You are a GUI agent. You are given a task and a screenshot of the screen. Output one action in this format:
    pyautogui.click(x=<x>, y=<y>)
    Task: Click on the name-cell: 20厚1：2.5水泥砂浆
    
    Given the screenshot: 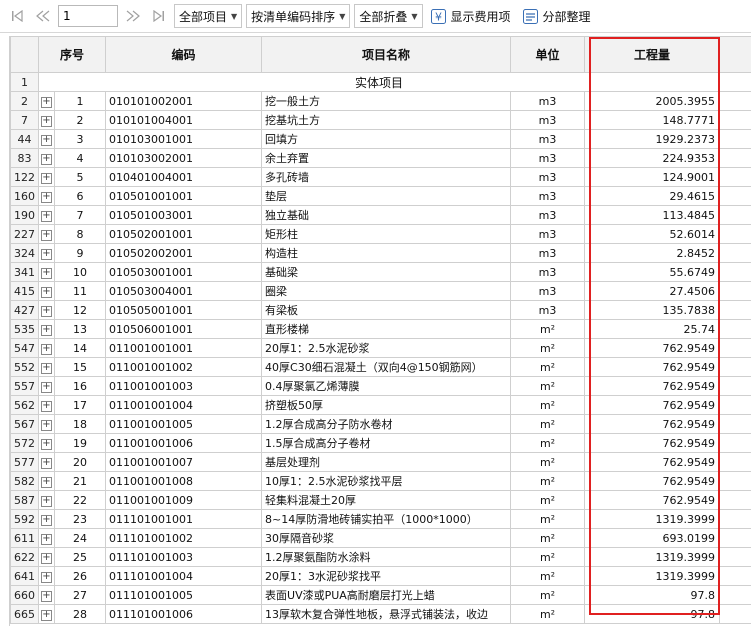 What is the action you would take?
    pyautogui.click(x=386, y=348)
    